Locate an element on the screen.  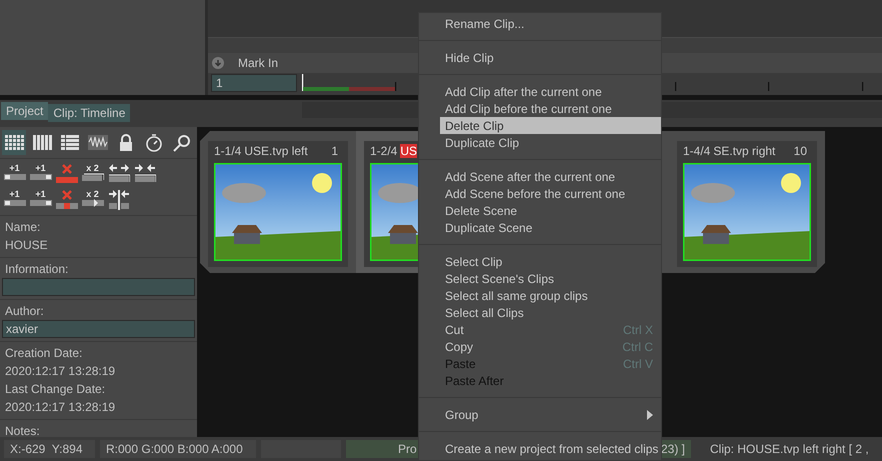
mark-in-field: 1 is located at coordinates (254, 83).